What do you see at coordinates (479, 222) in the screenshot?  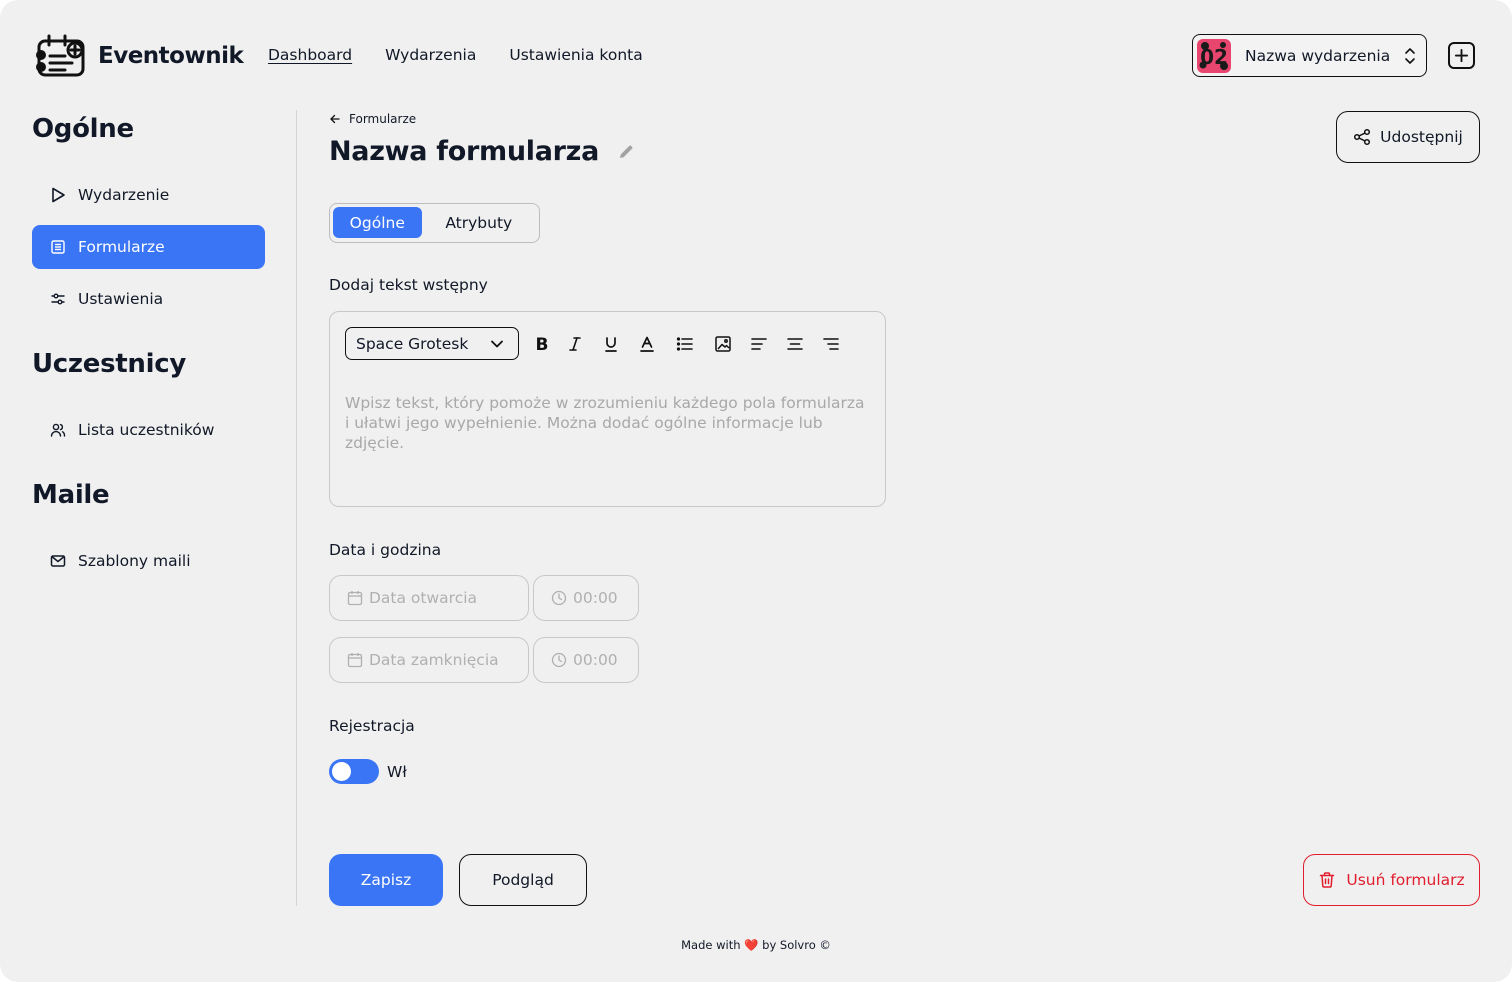 I see `tab-atrybuty: Atrybuty` at bounding box center [479, 222].